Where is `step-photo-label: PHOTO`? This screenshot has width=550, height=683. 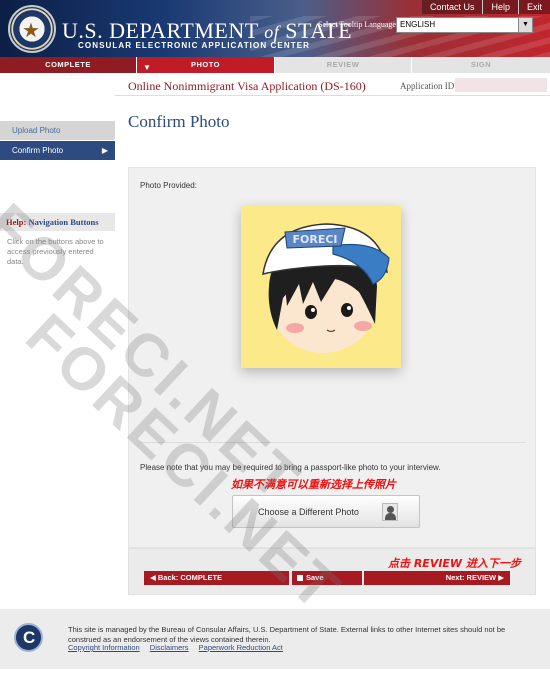 step-photo-label: PHOTO is located at coordinates (205, 64).